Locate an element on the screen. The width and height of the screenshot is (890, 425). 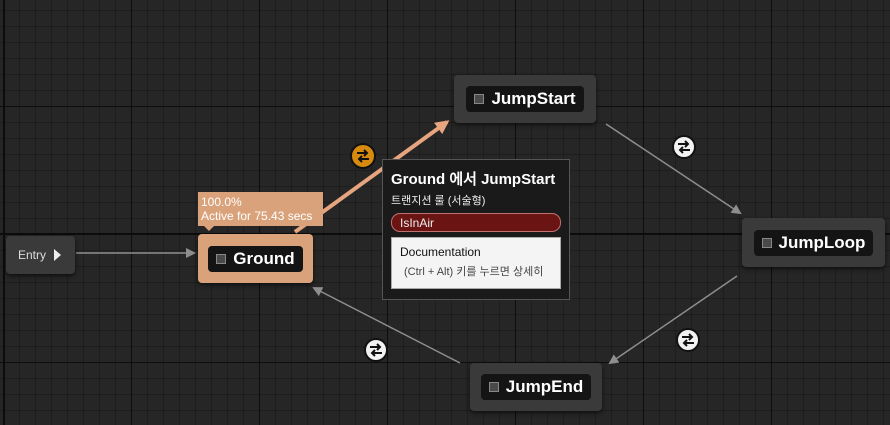
tooltip-subtitle: 트랜지션 룰 (서술형) is located at coordinates (438, 201).